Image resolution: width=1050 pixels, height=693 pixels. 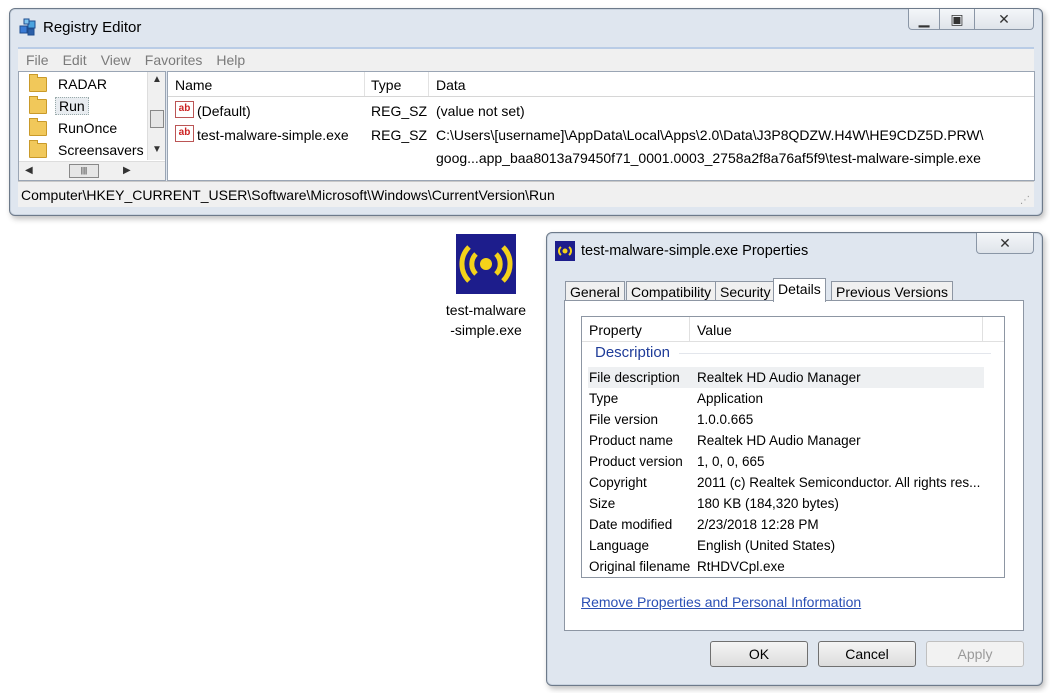 I want to click on column-type: Type, so click(x=396, y=84).